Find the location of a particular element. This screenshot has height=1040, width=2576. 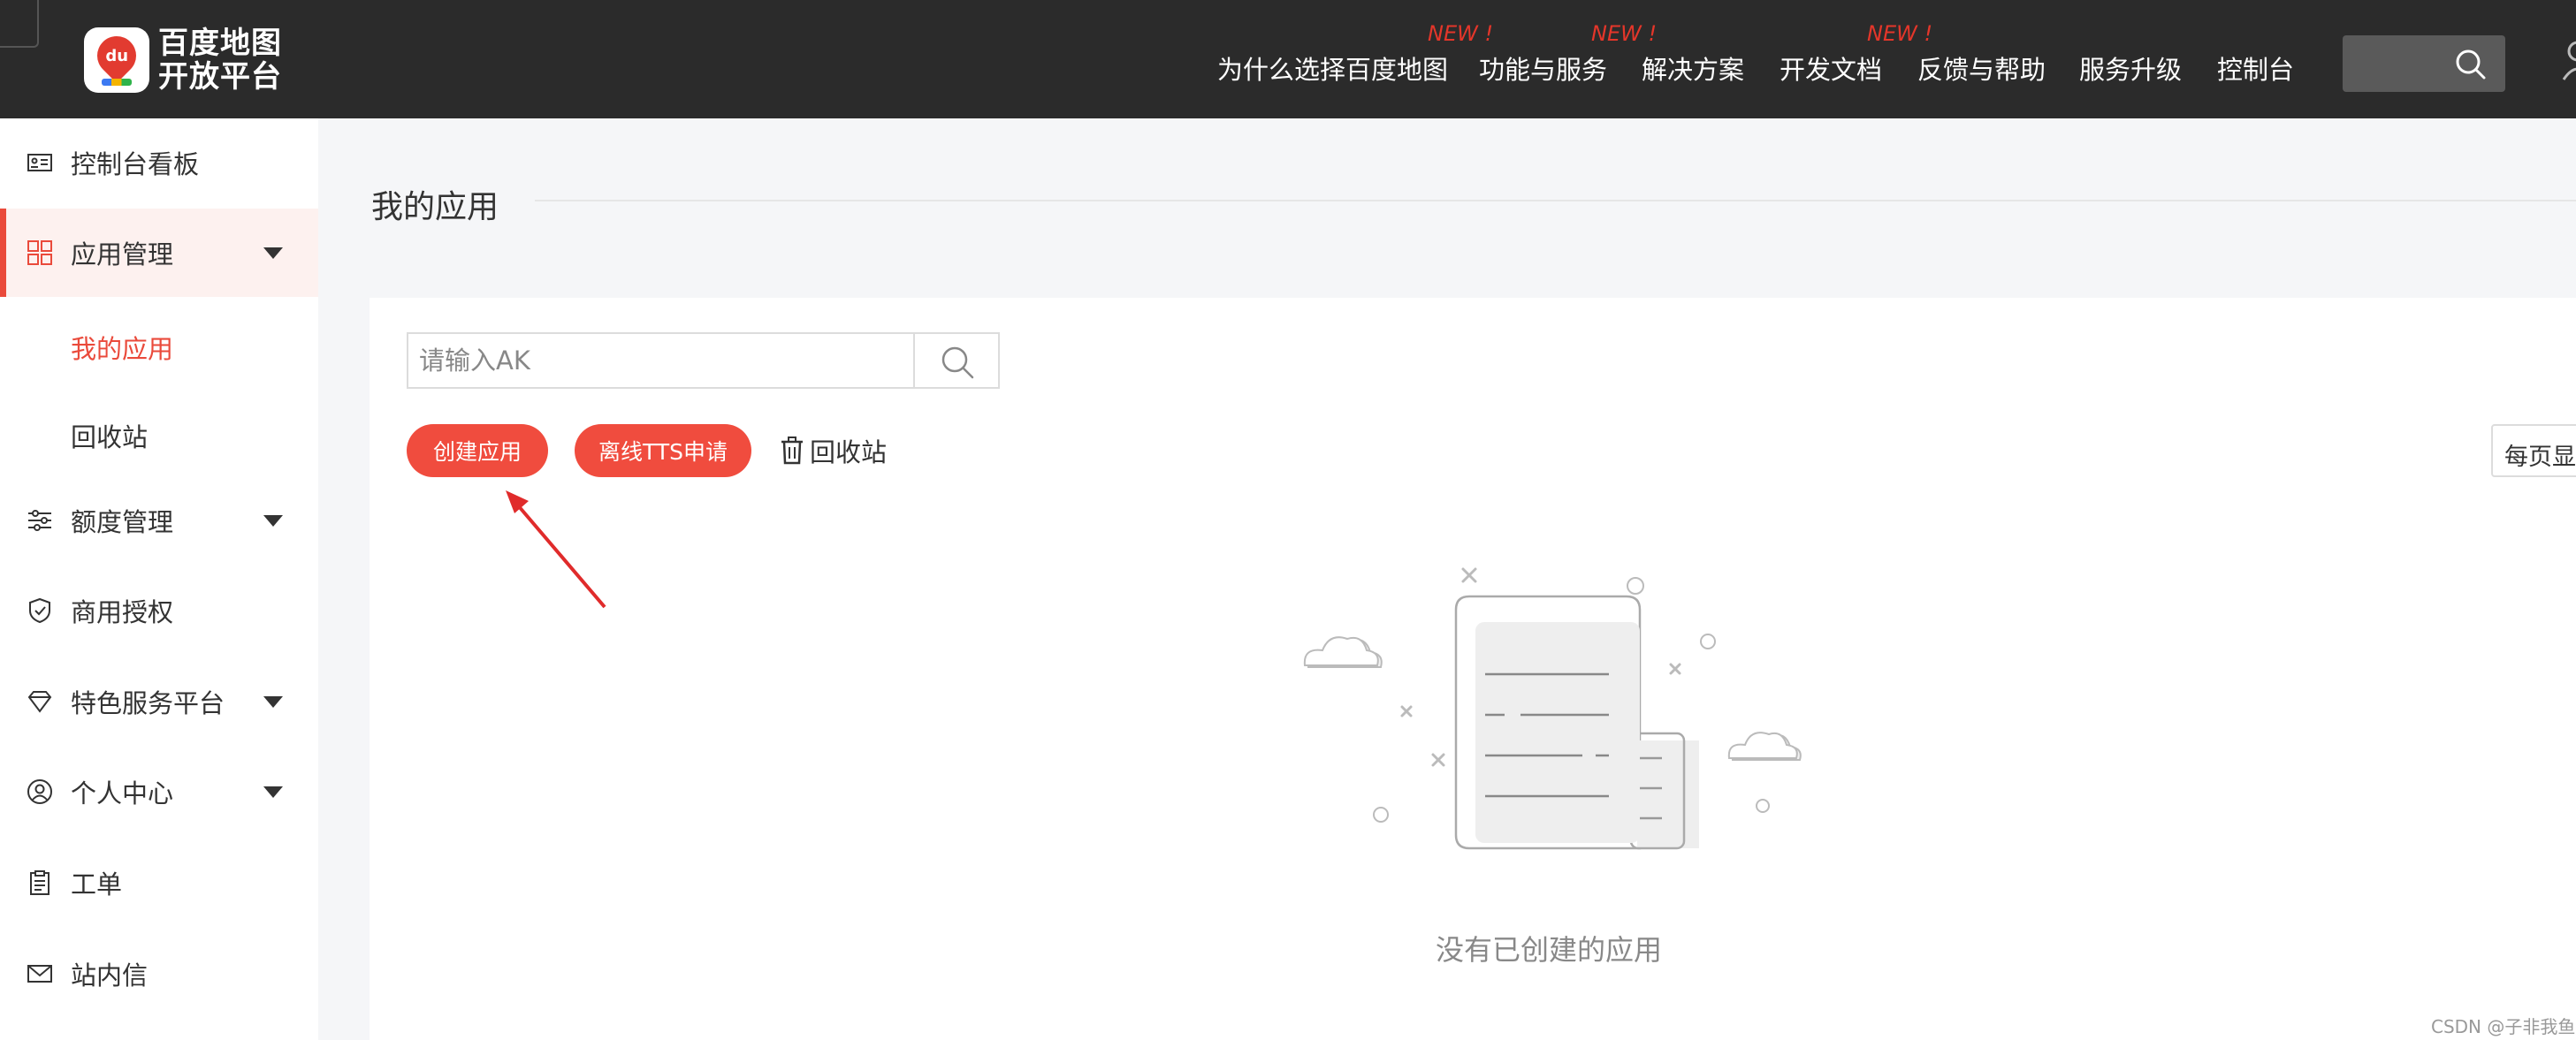

sidebar-item-label: 工单 is located at coordinates (97, 884).